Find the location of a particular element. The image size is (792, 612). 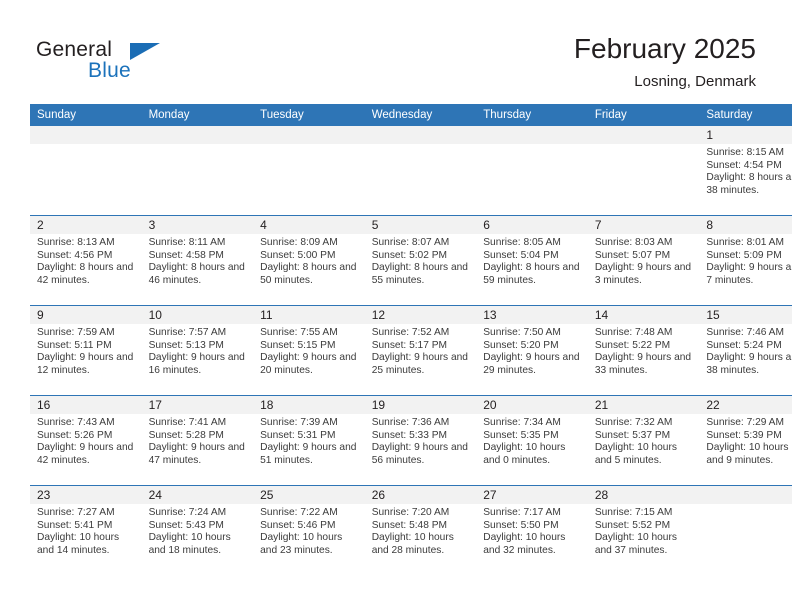

general-blue-logo: General Blue is located at coordinates (111, 64).